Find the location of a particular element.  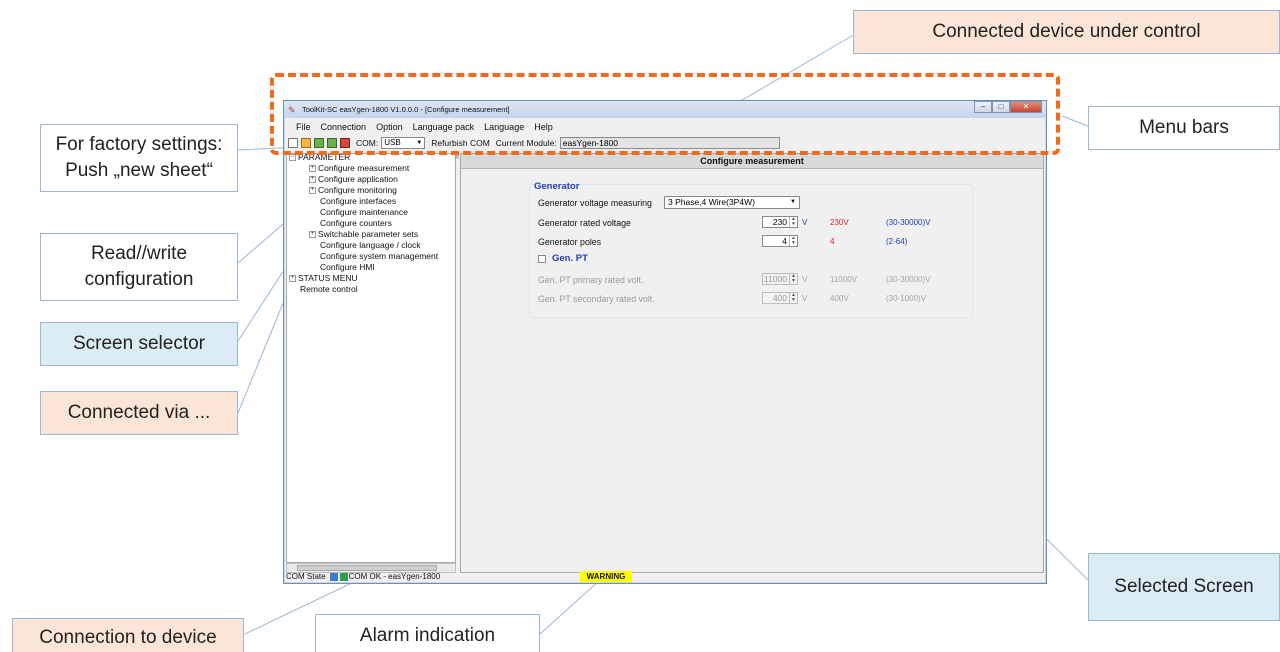

callout-read-write: Read//write configuration is located at coordinates (139, 267).